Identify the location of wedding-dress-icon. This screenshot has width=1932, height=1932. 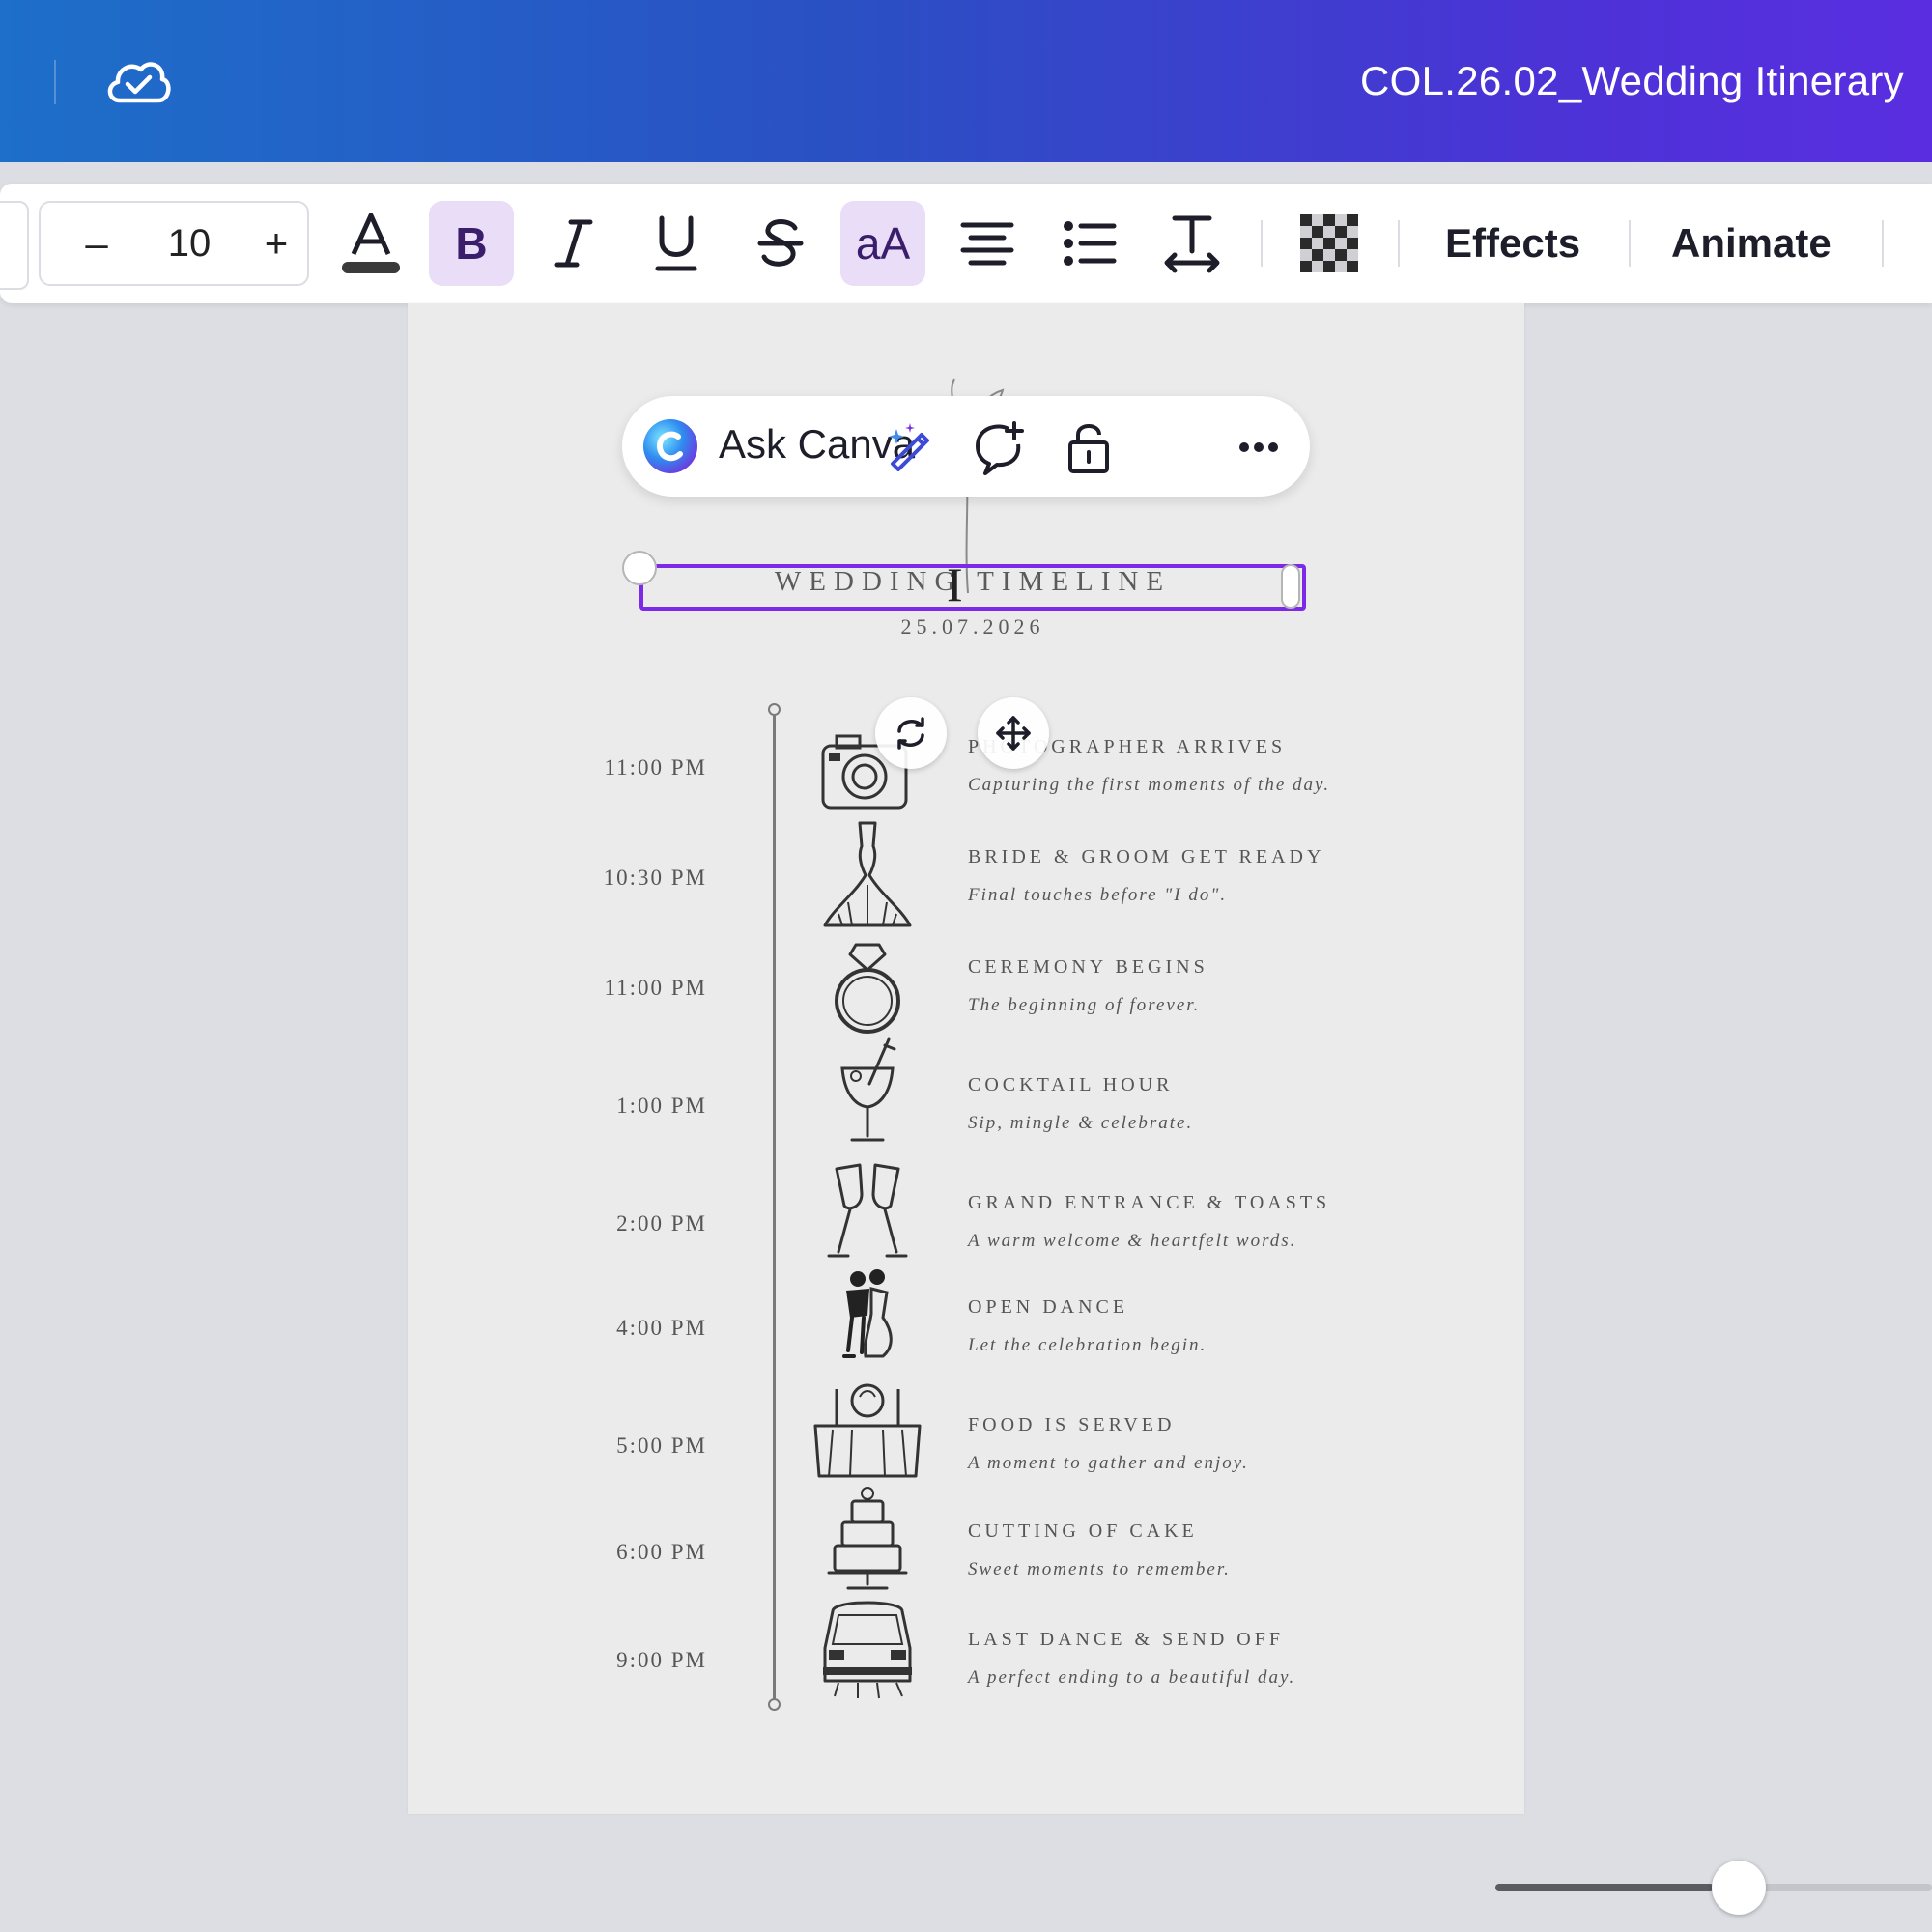
(867, 874).